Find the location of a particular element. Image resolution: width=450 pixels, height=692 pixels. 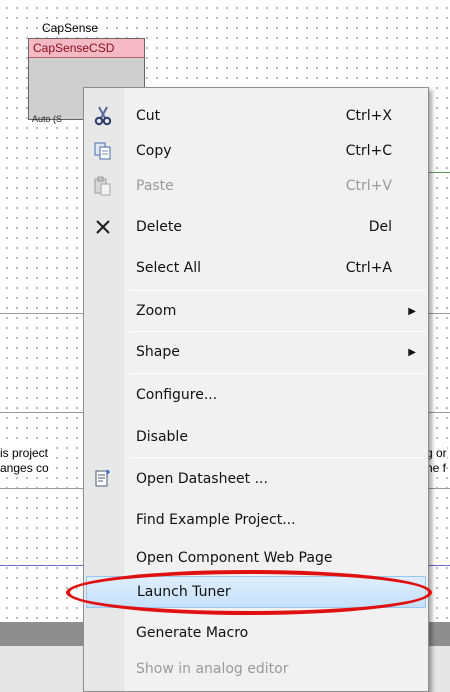

menu-item-show-analog: Show in analog editor is located at coordinates (256, 669).